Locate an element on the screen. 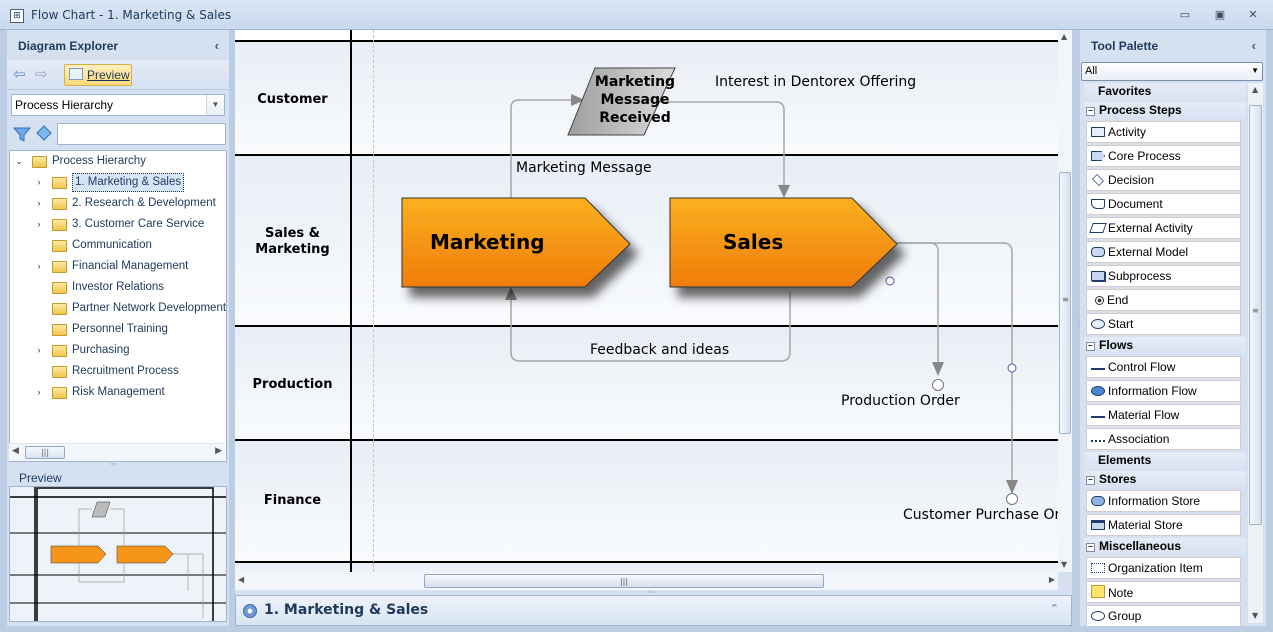  palette-group-header: – Process Steps is located at coordinates (1165, 111).